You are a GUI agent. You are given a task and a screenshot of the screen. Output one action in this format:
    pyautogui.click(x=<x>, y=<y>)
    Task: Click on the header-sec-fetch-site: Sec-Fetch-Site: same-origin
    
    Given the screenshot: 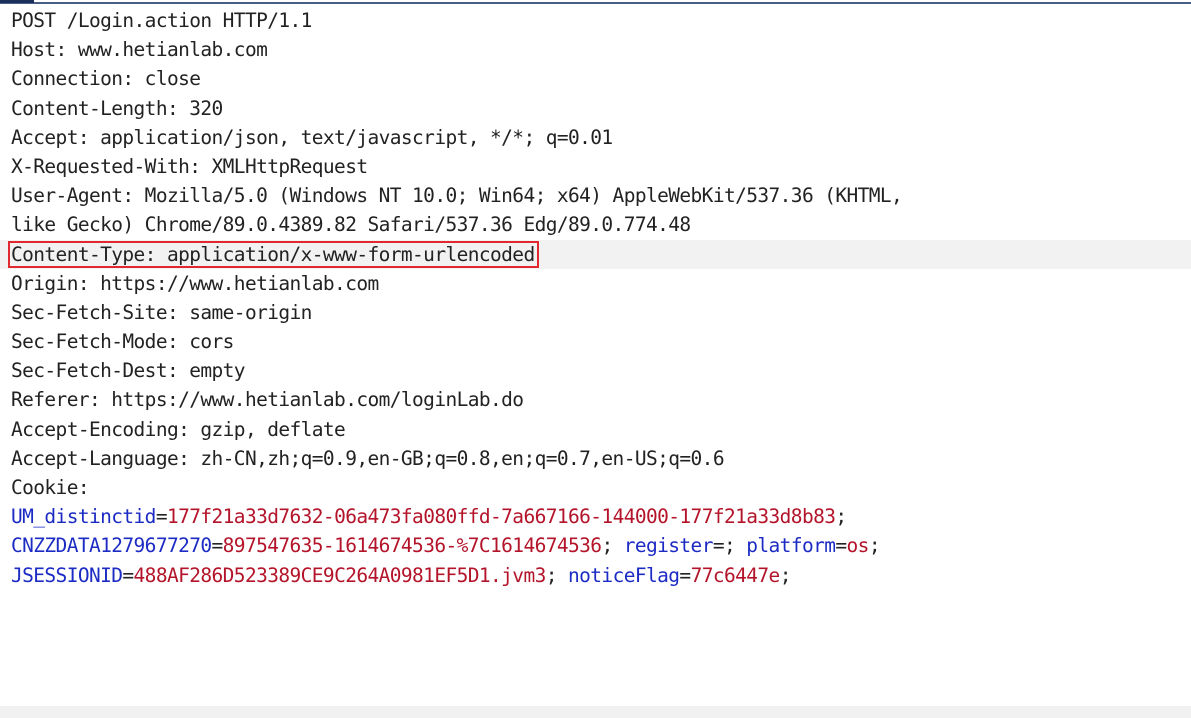 What is the action you would take?
    pyautogui.click(x=161, y=312)
    